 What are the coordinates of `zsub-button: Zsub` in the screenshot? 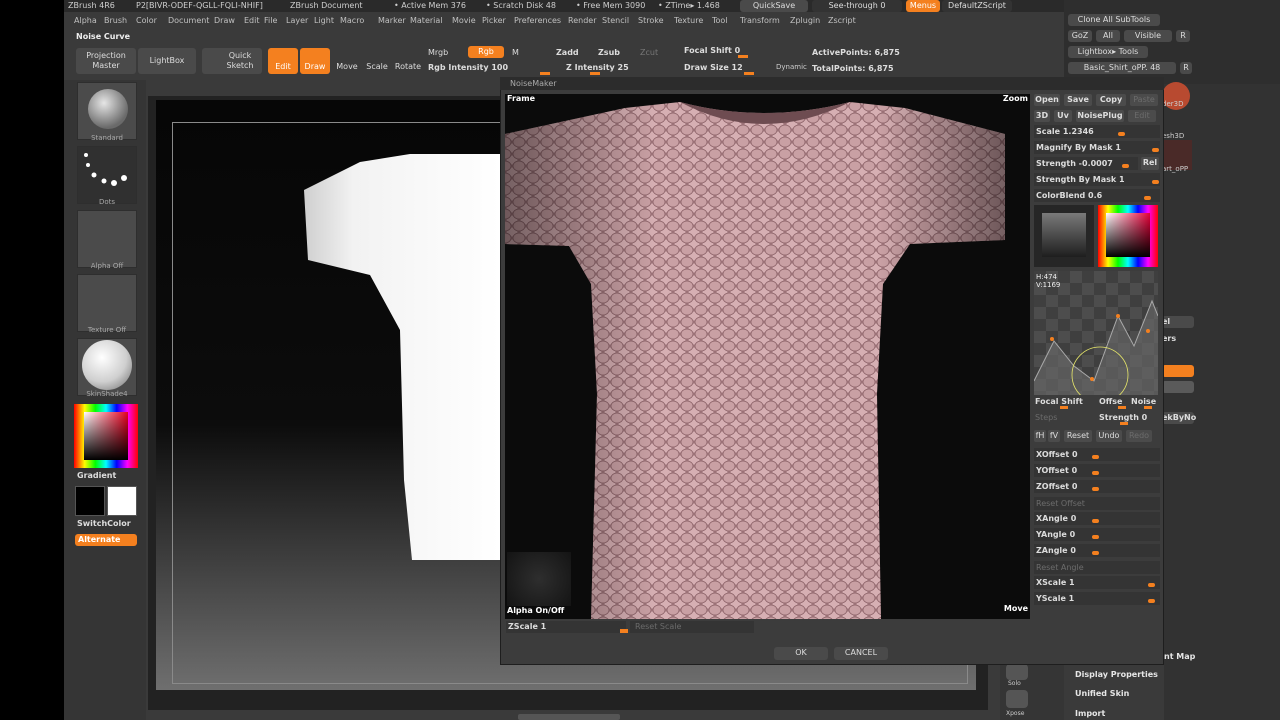 It's located at (609, 52).